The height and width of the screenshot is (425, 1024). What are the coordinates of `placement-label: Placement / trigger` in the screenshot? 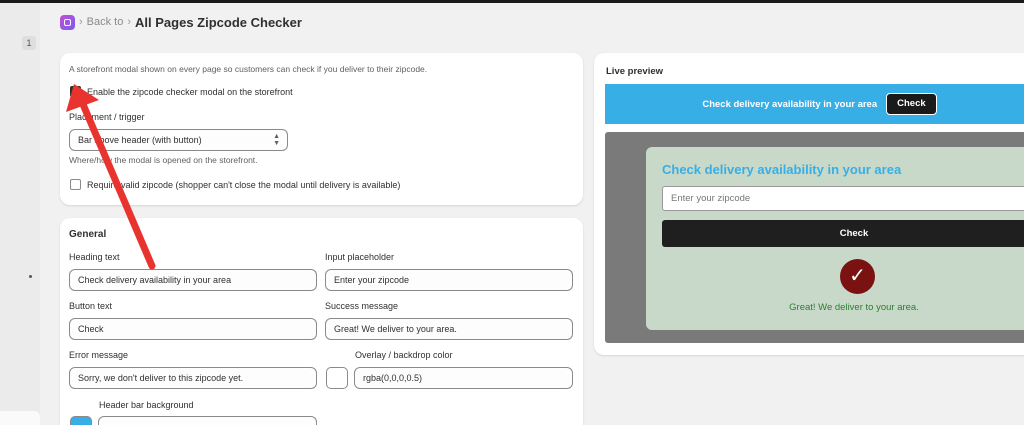 It's located at (107, 117).